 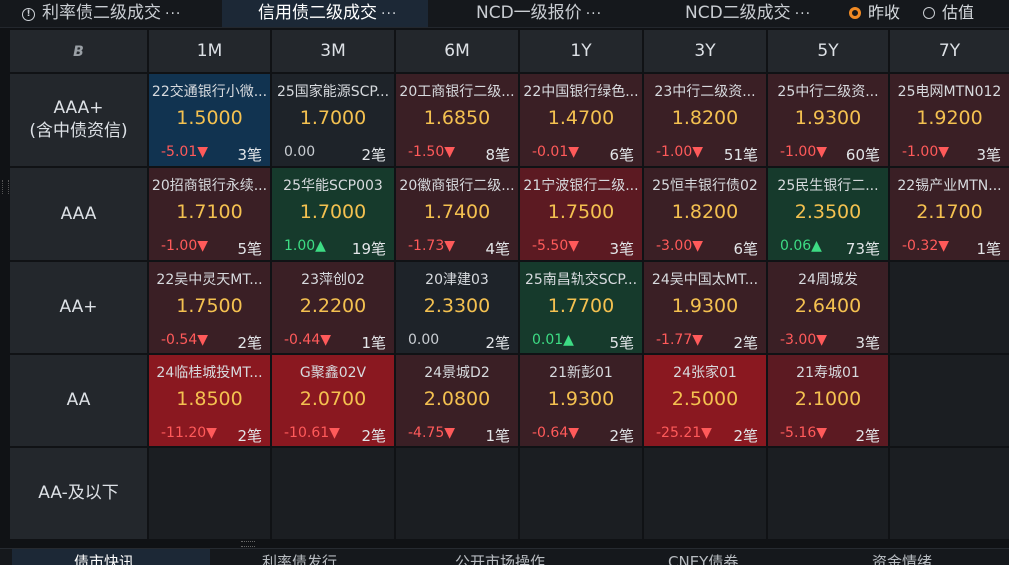 What do you see at coordinates (581, 214) in the screenshot?
I see `matrix-cell: 21宁波银行二级... 1.7500 -5.50▼ 3笔` at bounding box center [581, 214].